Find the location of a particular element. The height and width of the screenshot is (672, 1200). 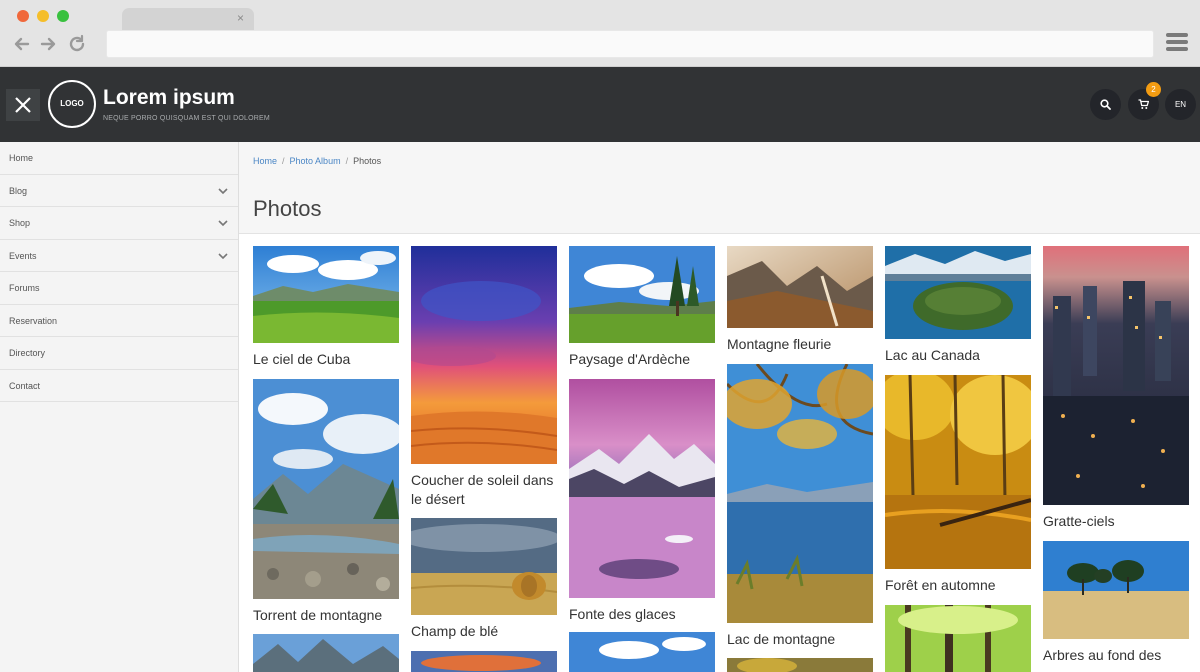

photo-card: Coucher de soleil dans le désert is located at coordinates (484, 377).